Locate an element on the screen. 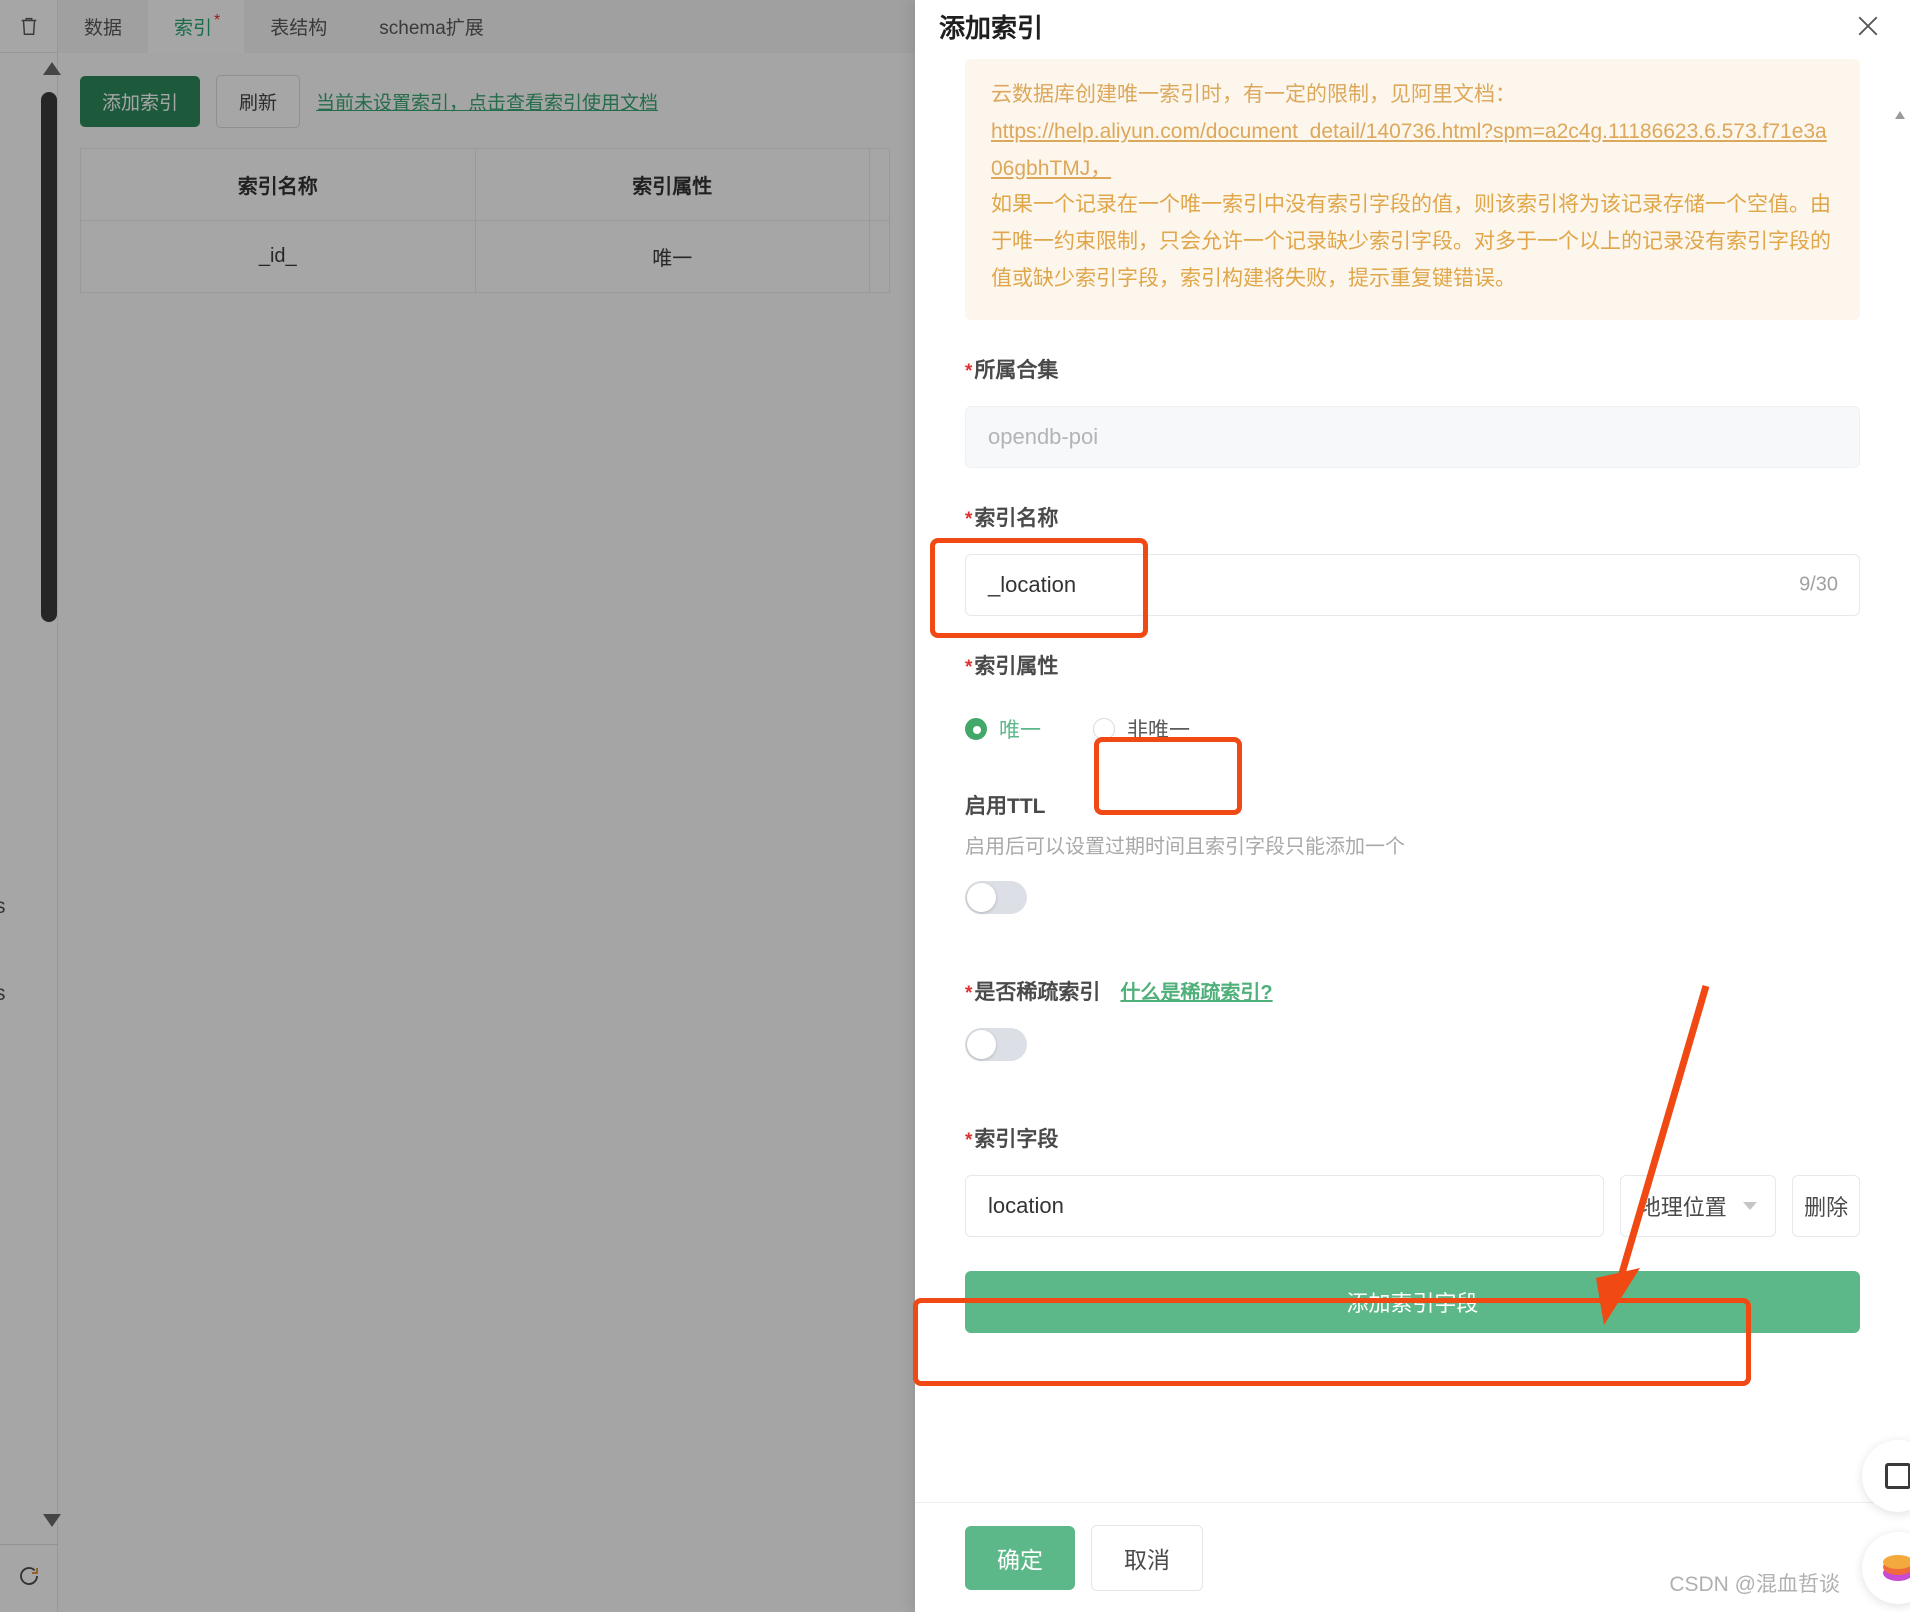 This screenshot has height=1612, width=1910. label-index-name: *索引名称 is located at coordinates (1412, 517).